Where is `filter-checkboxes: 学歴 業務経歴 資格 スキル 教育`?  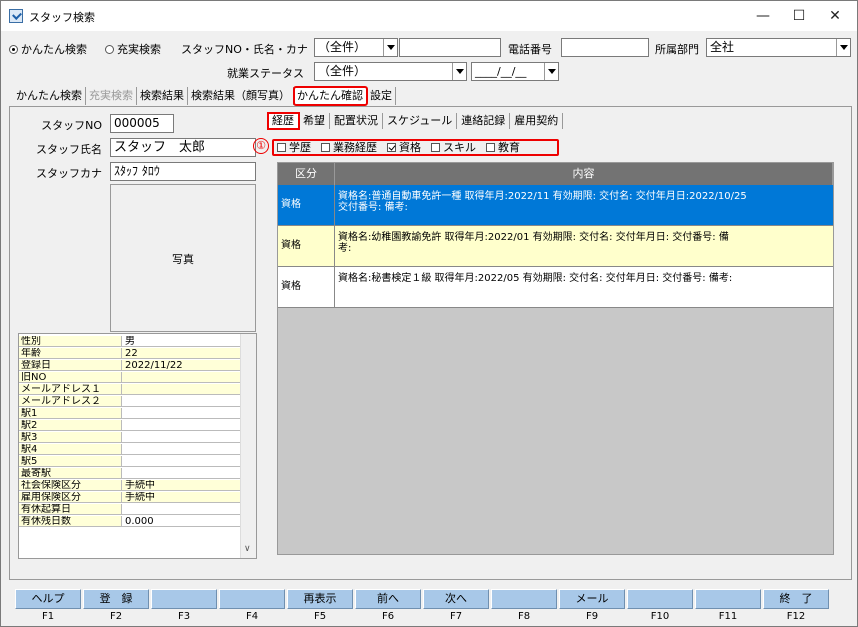 filter-checkboxes: 学歴 業務経歴 資格 スキル 教育 is located at coordinates (415, 147).